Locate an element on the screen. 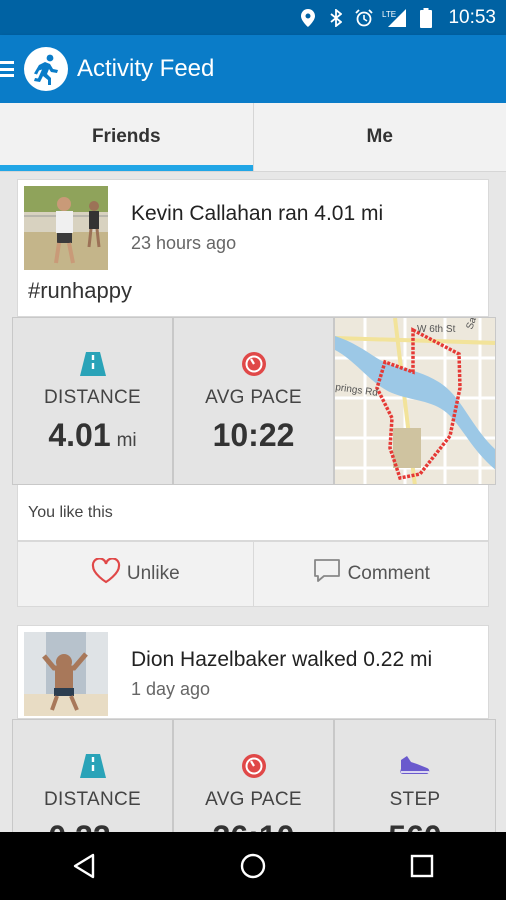  stat-avg-pace: AVG PACE 10:22 is located at coordinates (253, 401).